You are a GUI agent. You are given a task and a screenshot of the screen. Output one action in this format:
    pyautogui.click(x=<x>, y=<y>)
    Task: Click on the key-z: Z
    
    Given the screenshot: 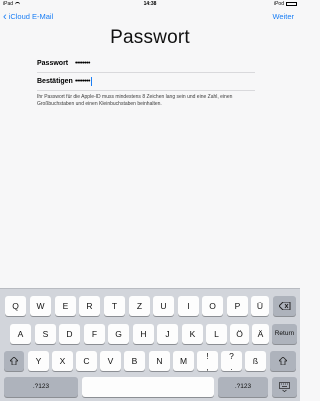 What is the action you would take?
    pyautogui.click(x=139, y=306)
    